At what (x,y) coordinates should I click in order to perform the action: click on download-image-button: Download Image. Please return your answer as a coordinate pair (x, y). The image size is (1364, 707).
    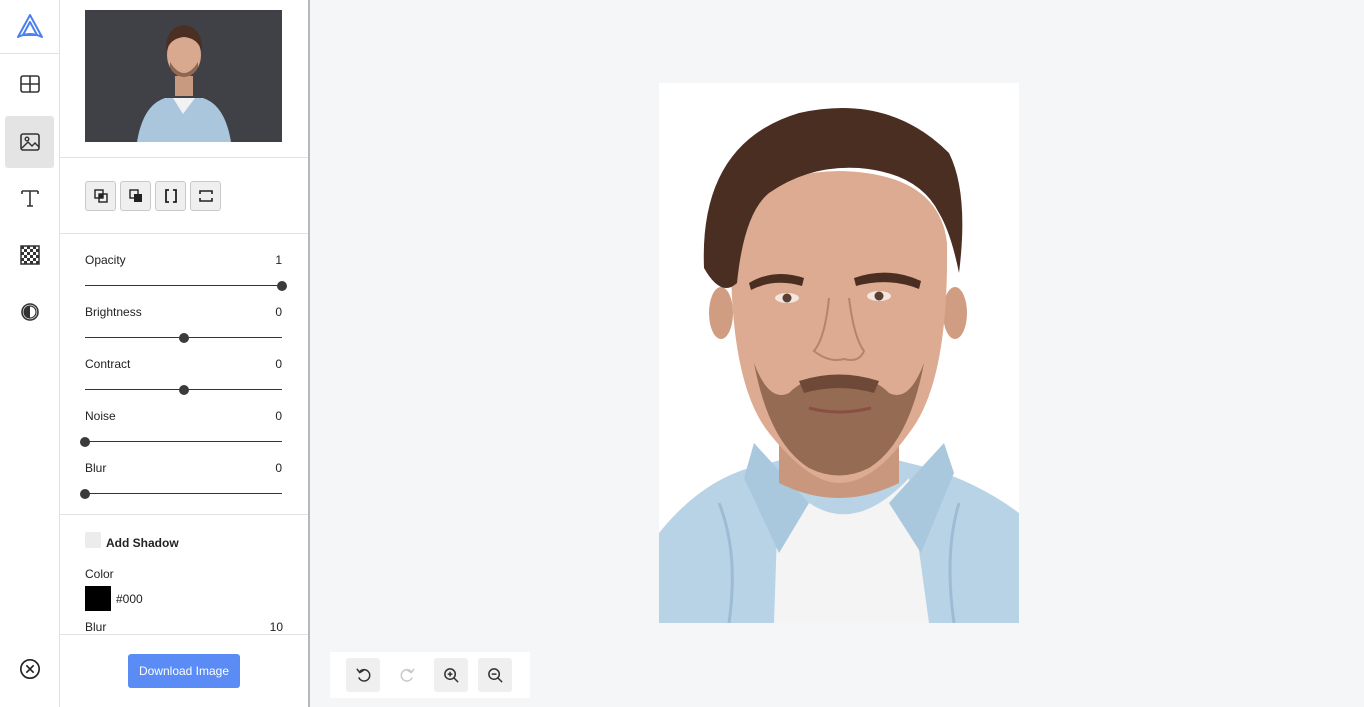
    Looking at the image, I should click on (184, 671).